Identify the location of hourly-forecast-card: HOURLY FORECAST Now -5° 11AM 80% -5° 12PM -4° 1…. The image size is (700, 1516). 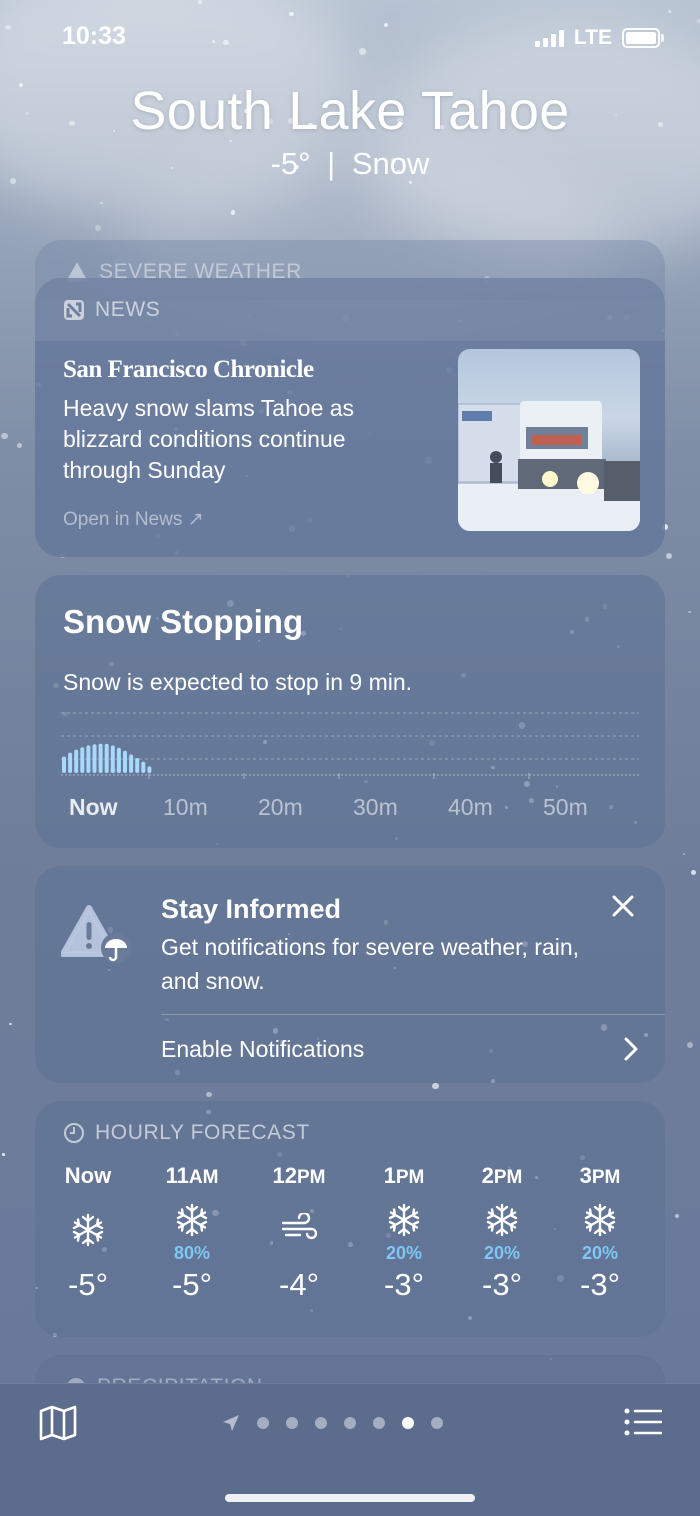
(350, 1219).